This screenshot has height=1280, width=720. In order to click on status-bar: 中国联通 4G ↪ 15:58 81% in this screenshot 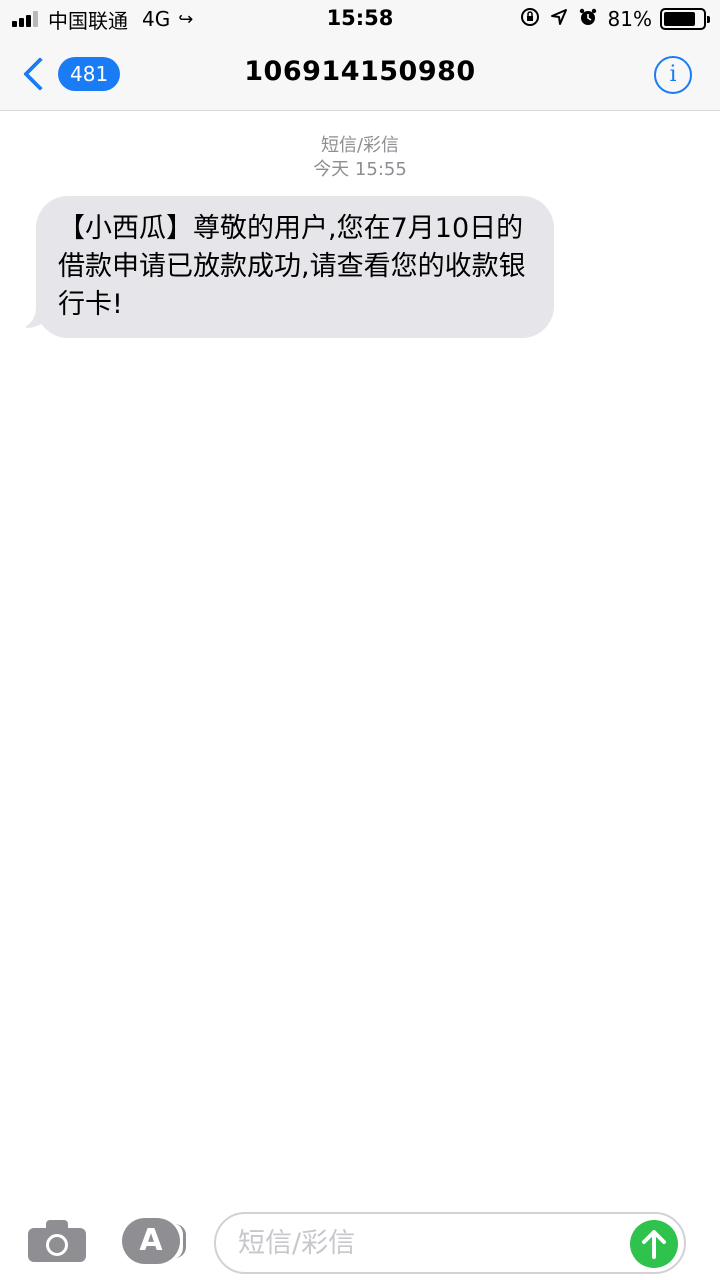, I will do `click(360, 20)`.